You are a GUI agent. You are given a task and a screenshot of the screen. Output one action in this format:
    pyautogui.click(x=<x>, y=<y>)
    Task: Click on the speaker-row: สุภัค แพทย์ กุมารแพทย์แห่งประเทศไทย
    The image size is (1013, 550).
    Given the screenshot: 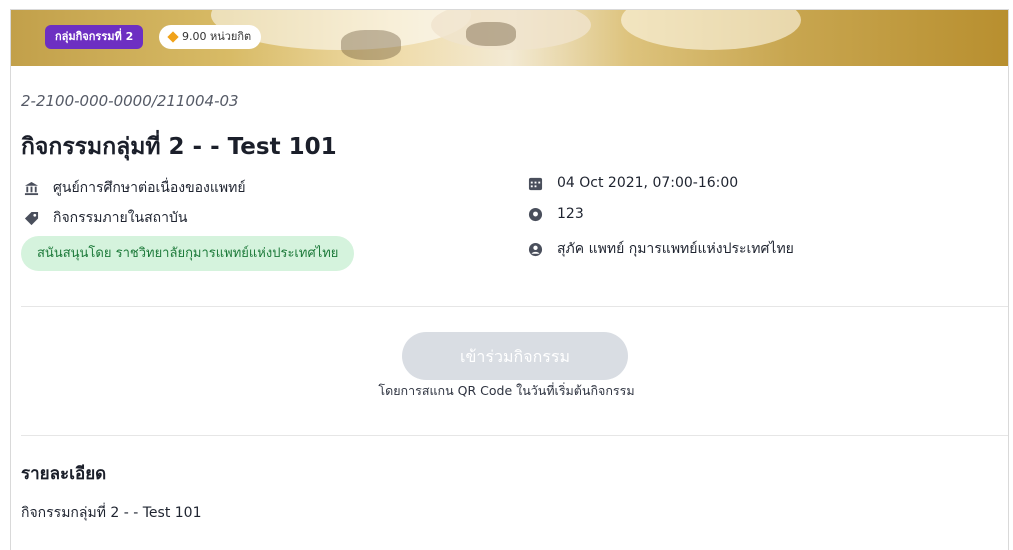 What is the action you would take?
    pyautogui.click(x=660, y=249)
    